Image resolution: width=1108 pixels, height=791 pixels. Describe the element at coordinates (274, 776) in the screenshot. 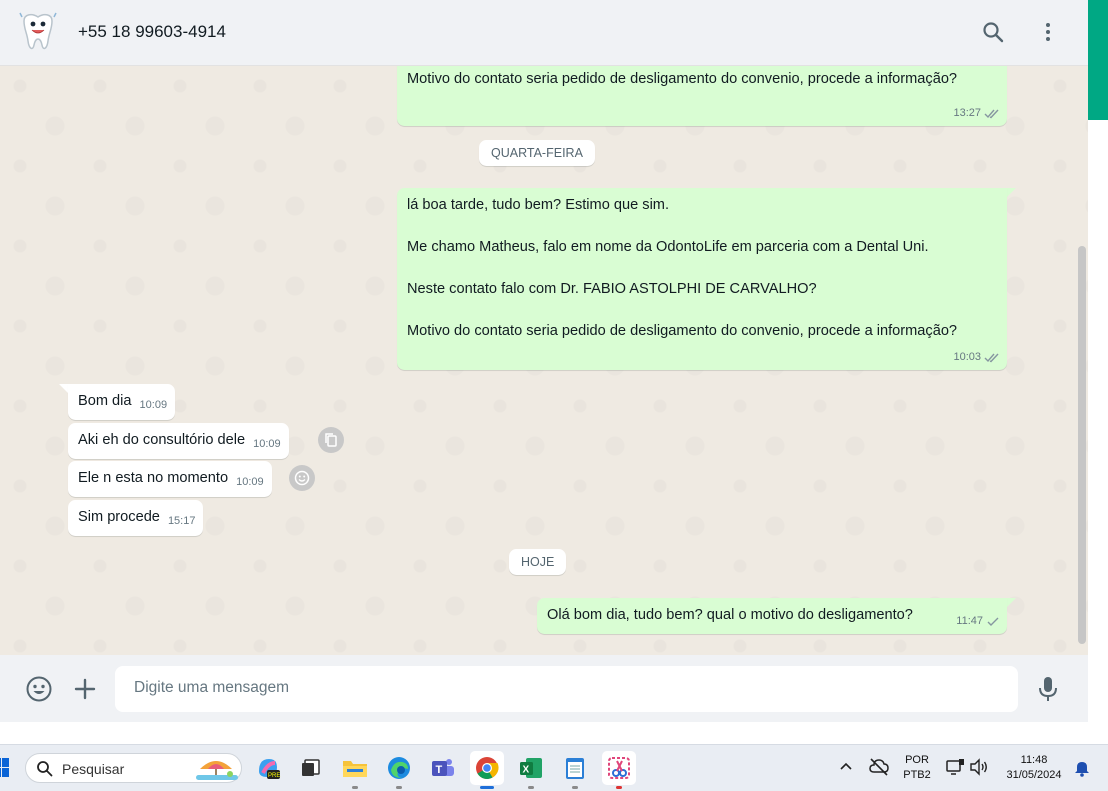

I see `svg-text: PRE` at that location.